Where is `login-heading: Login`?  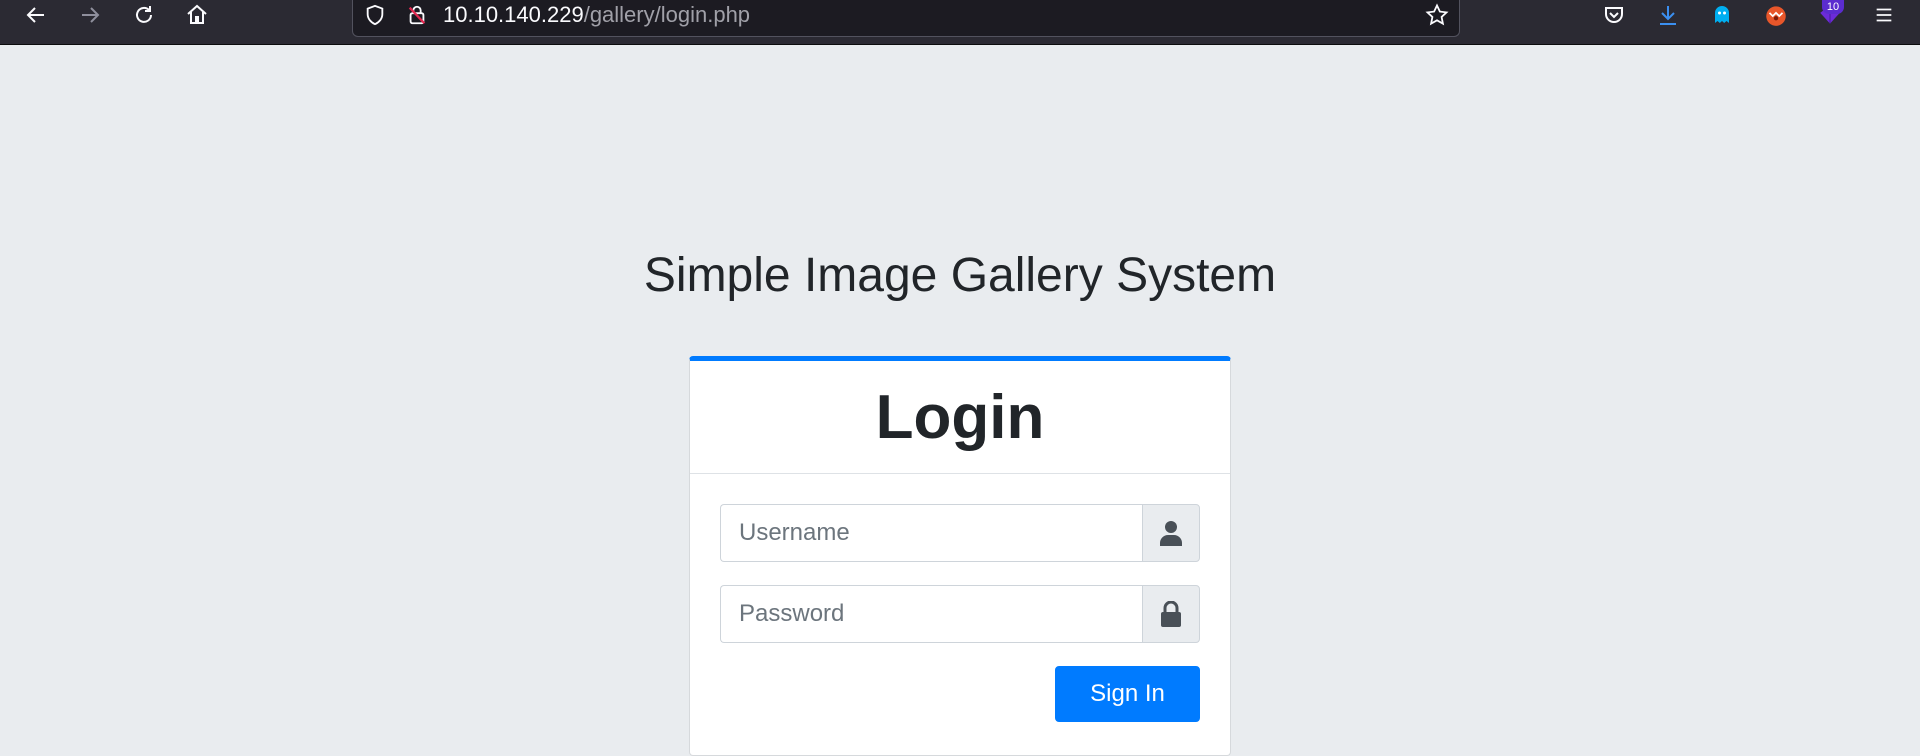
login-heading: Login is located at coordinates (960, 417).